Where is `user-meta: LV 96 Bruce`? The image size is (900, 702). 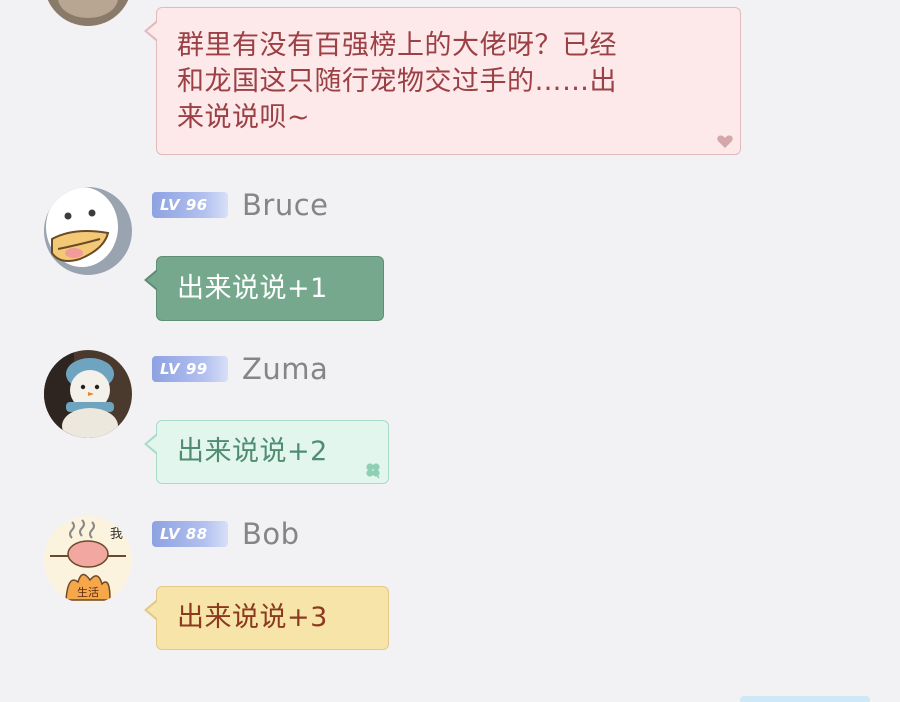
user-meta: LV 96 Bruce is located at coordinates (240, 205).